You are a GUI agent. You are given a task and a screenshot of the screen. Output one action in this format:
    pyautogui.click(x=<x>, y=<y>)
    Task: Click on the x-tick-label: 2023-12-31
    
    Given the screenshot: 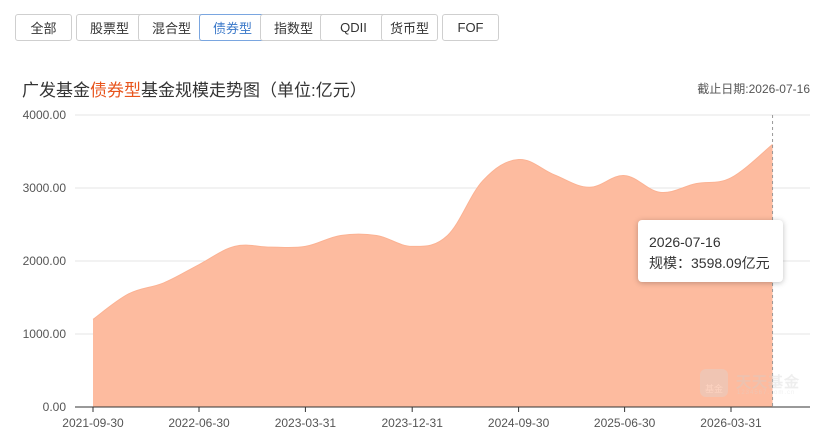 What is the action you would take?
    pyautogui.click(x=412, y=423)
    